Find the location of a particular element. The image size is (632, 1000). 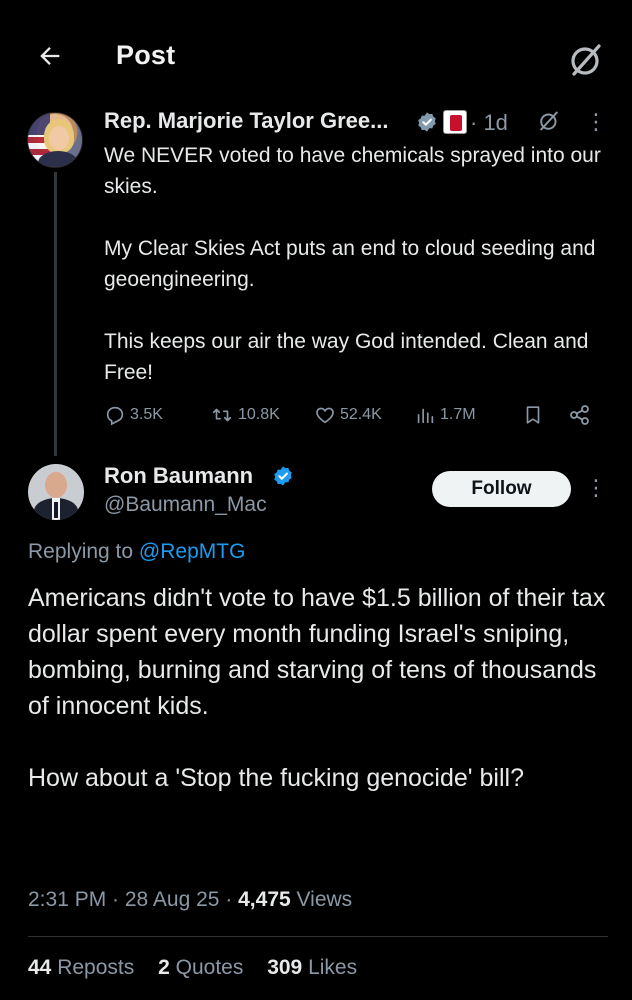

repost-icon is located at coordinates (222, 415).